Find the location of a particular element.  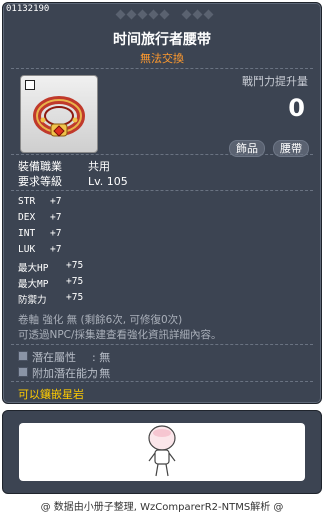

scroll-upgrade-info: 卷軸 強化 無 (剩餘6次, 可修復0次) is located at coordinates (100, 320).